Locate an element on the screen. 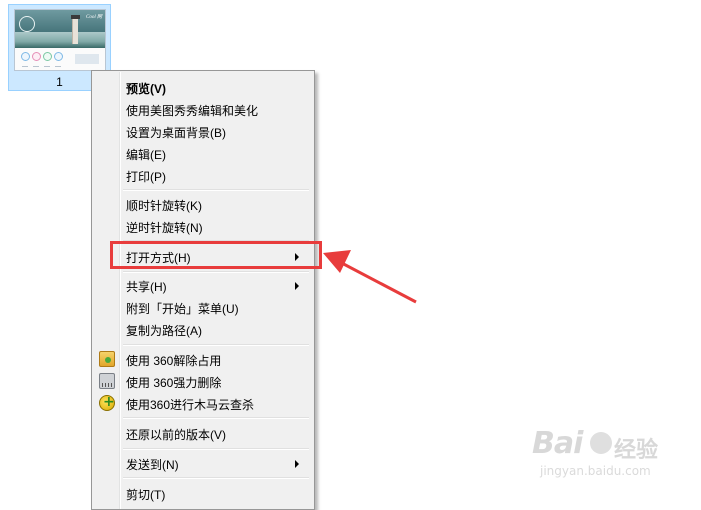 This screenshot has width=701, height=510. paw-logo-icon is located at coordinates (601, 443).